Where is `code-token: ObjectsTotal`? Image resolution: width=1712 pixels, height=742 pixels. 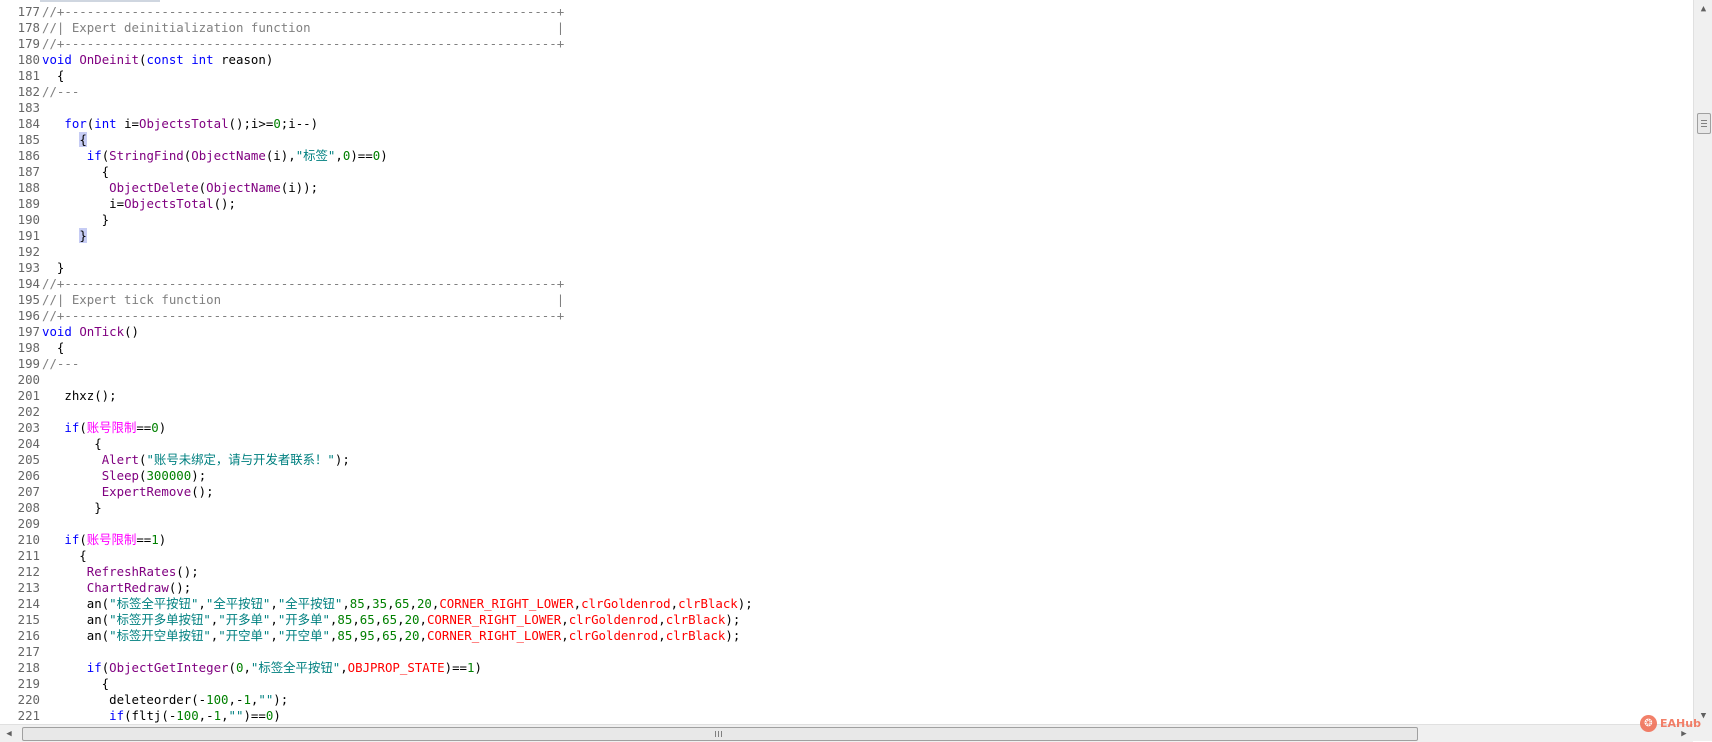
code-token: ObjectsTotal is located at coordinates (184, 123).